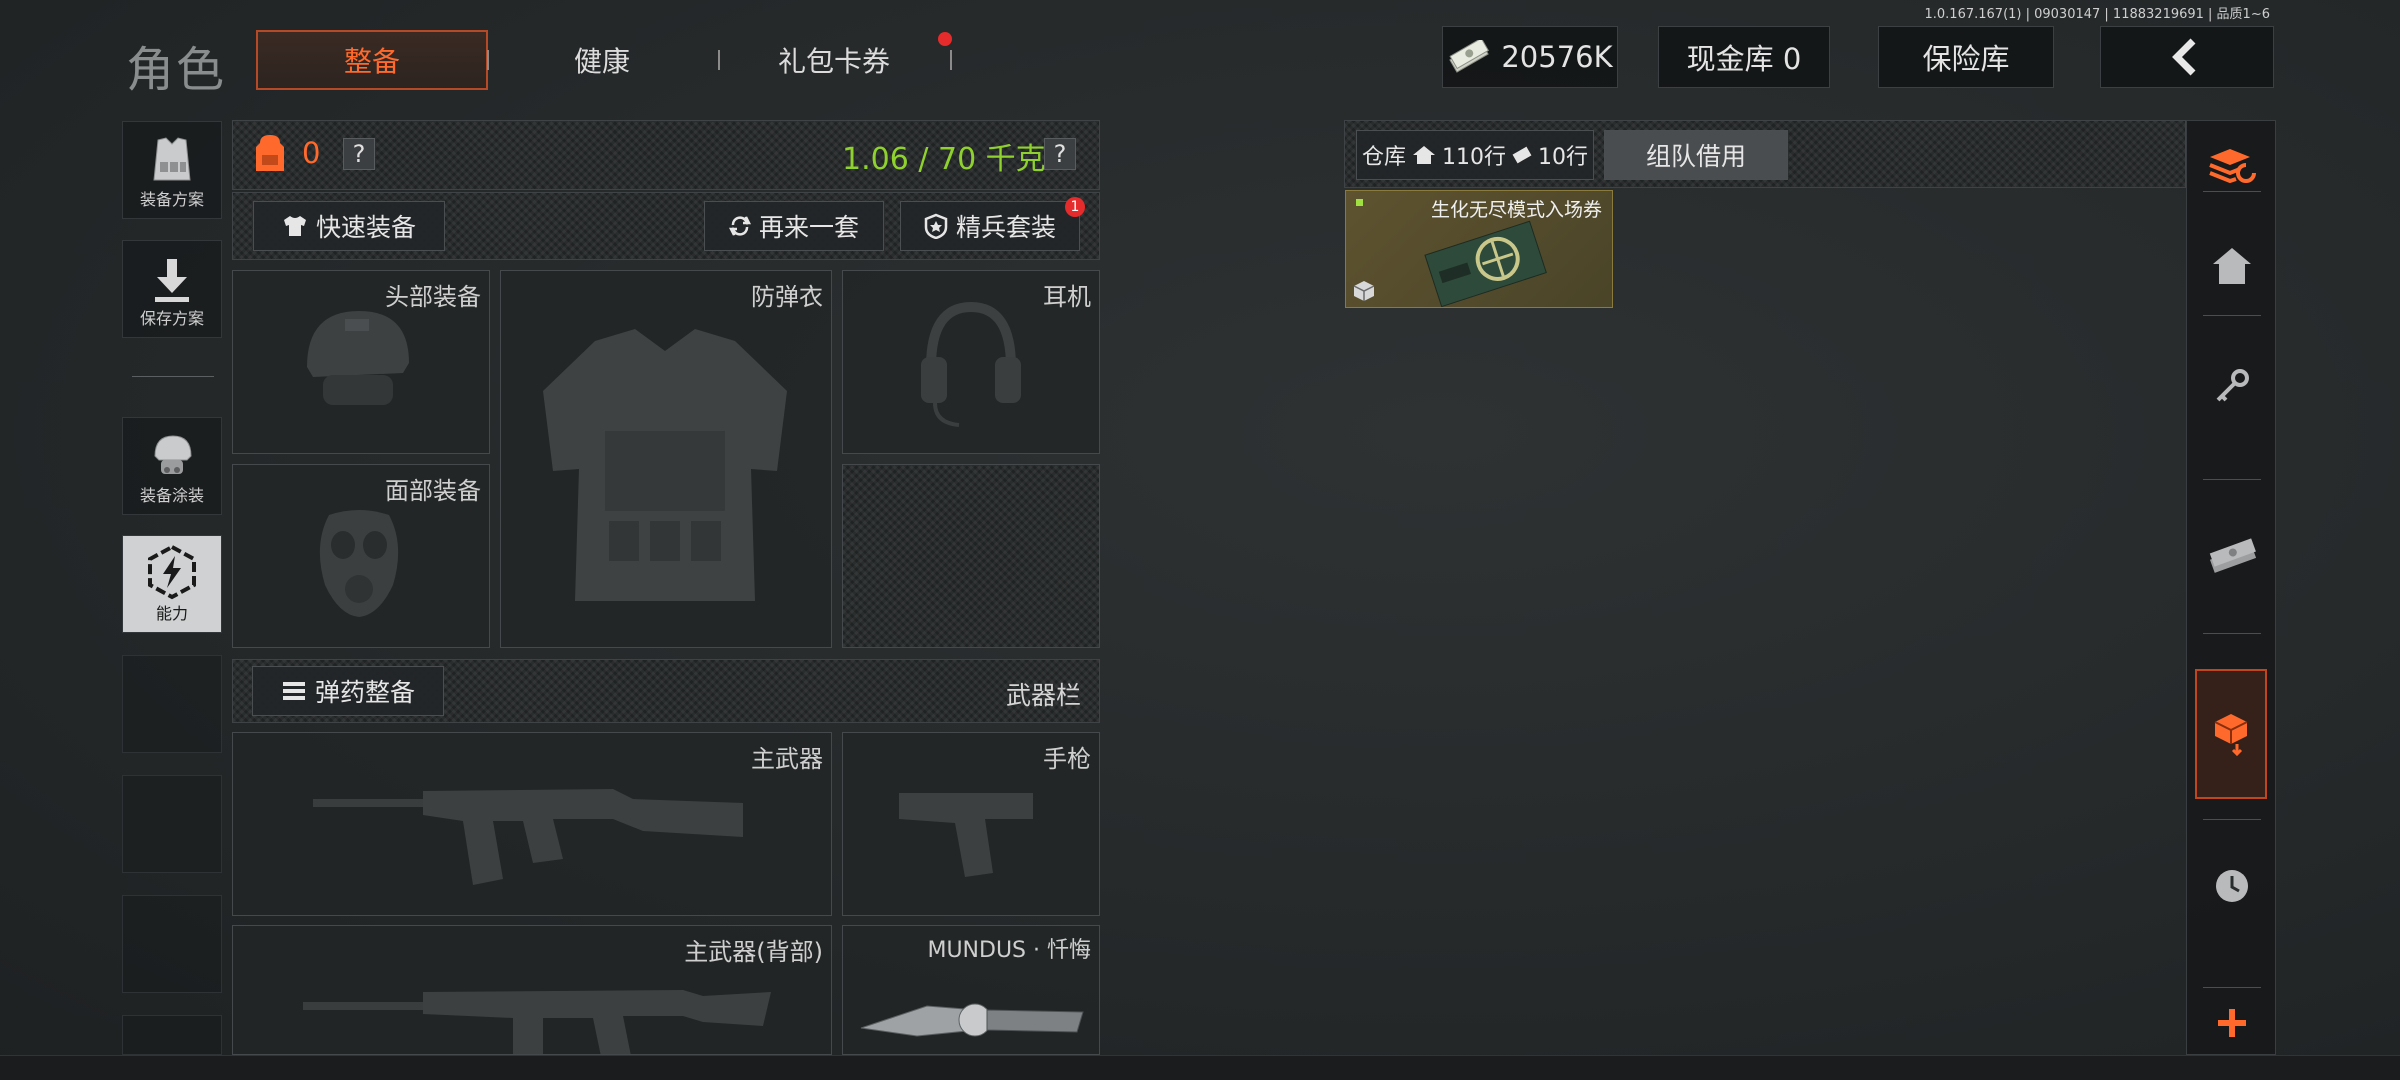 The width and height of the screenshot is (2400, 1080). What do you see at coordinates (172, 280) in the screenshot?
I see `download-icon` at bounding box center [172, 280].